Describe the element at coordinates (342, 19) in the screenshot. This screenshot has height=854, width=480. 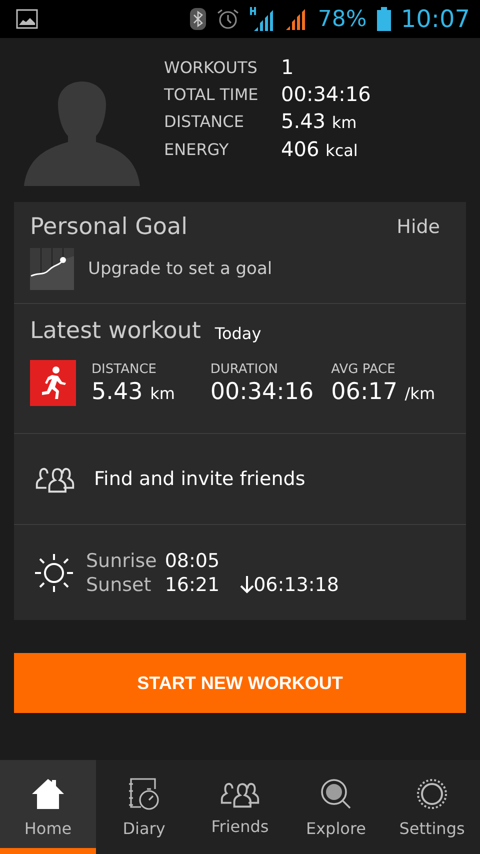
I see `battery-percentage: 78%` at that location.